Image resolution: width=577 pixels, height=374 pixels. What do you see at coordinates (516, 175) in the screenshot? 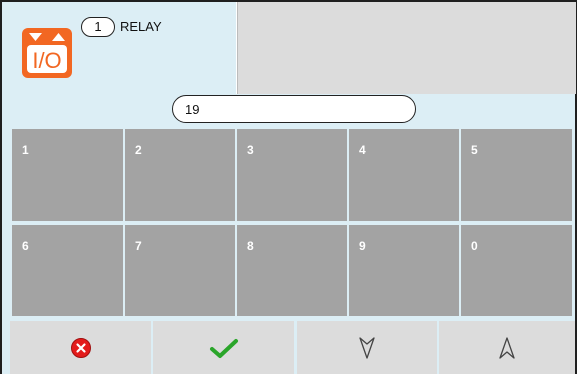
I see `key-5: 5` at bounding box center [516, 175].